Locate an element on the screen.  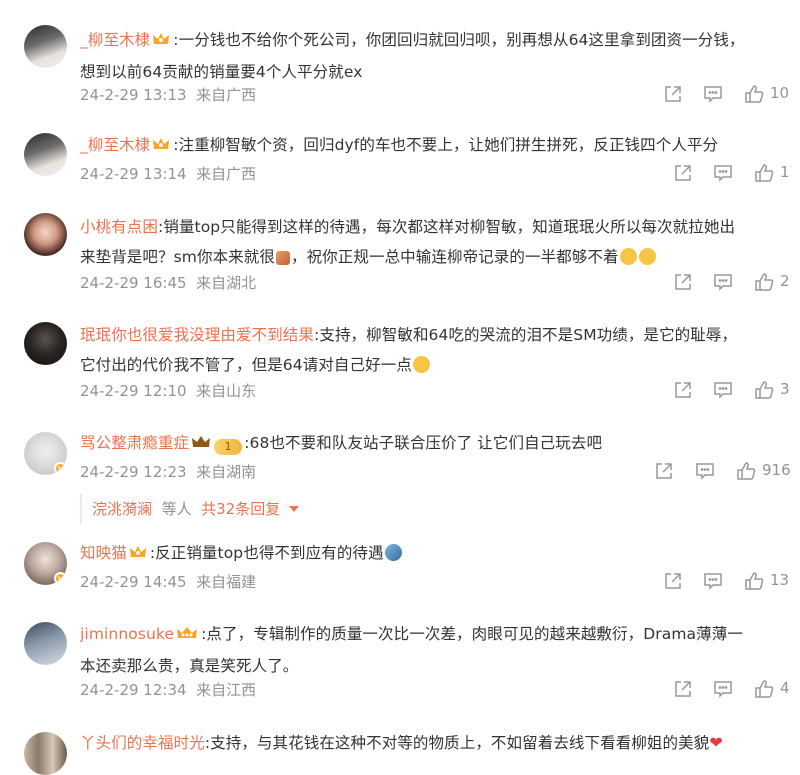
comment-actions: 13 is located at coordinates (400, 582).